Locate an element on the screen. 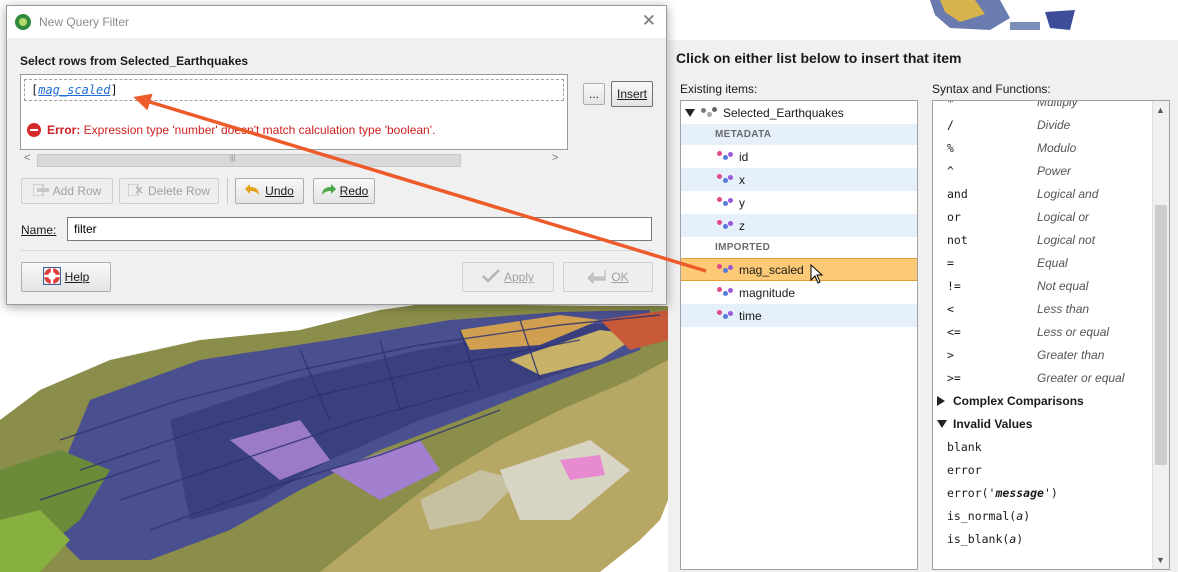 This screenshot has height=572, width=1178. points-icon is located at coordinates (710, 113).